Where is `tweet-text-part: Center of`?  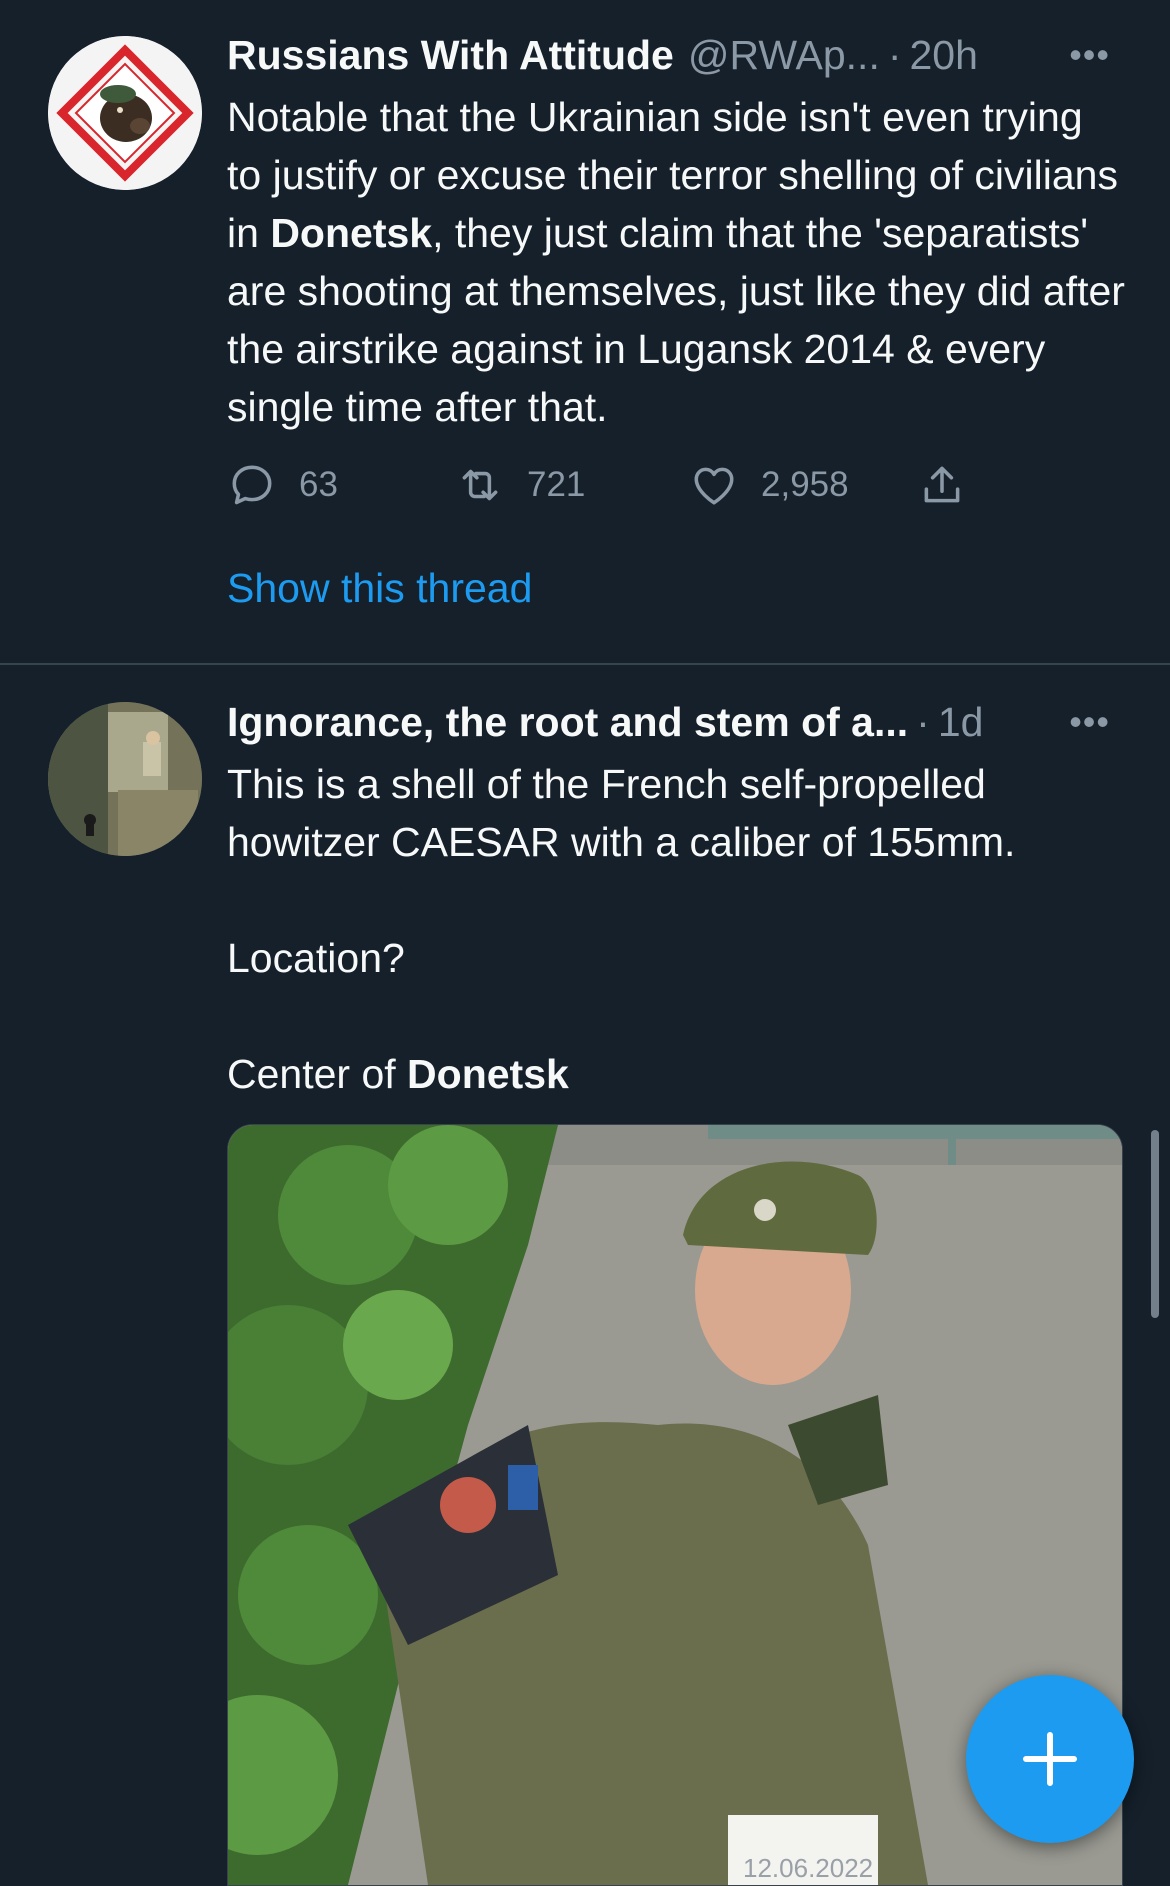
tweet-text-part: Center of is located at coordinates (317, 1074).